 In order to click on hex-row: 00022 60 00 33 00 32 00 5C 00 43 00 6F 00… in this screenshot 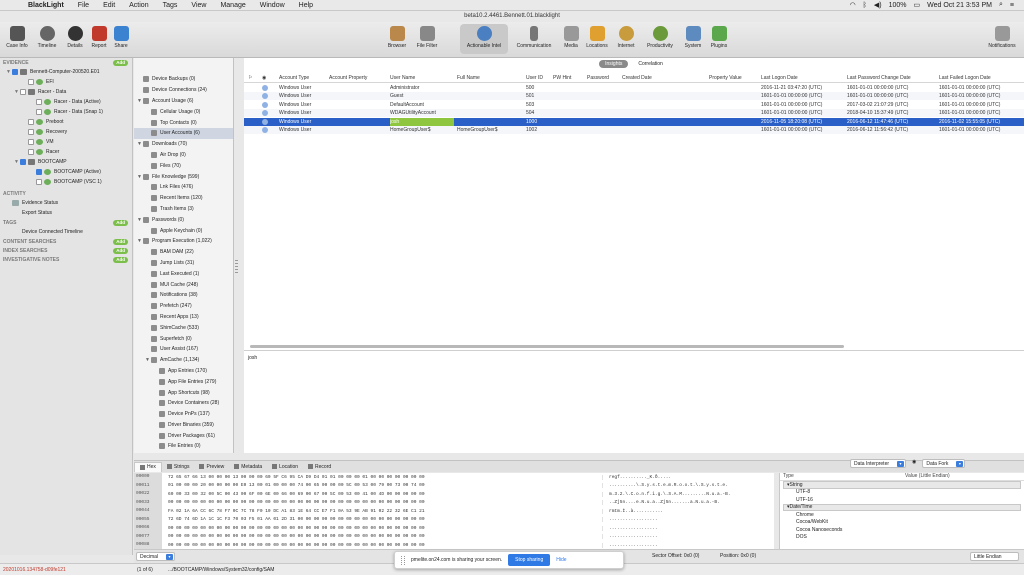, I will do `click(454, 494)`.